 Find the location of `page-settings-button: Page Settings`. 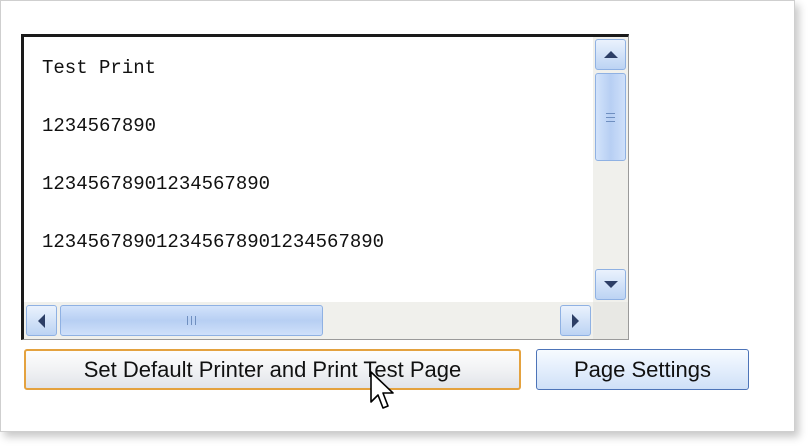

page-settings-button: Page Settings is located at coordinates (642, 369).